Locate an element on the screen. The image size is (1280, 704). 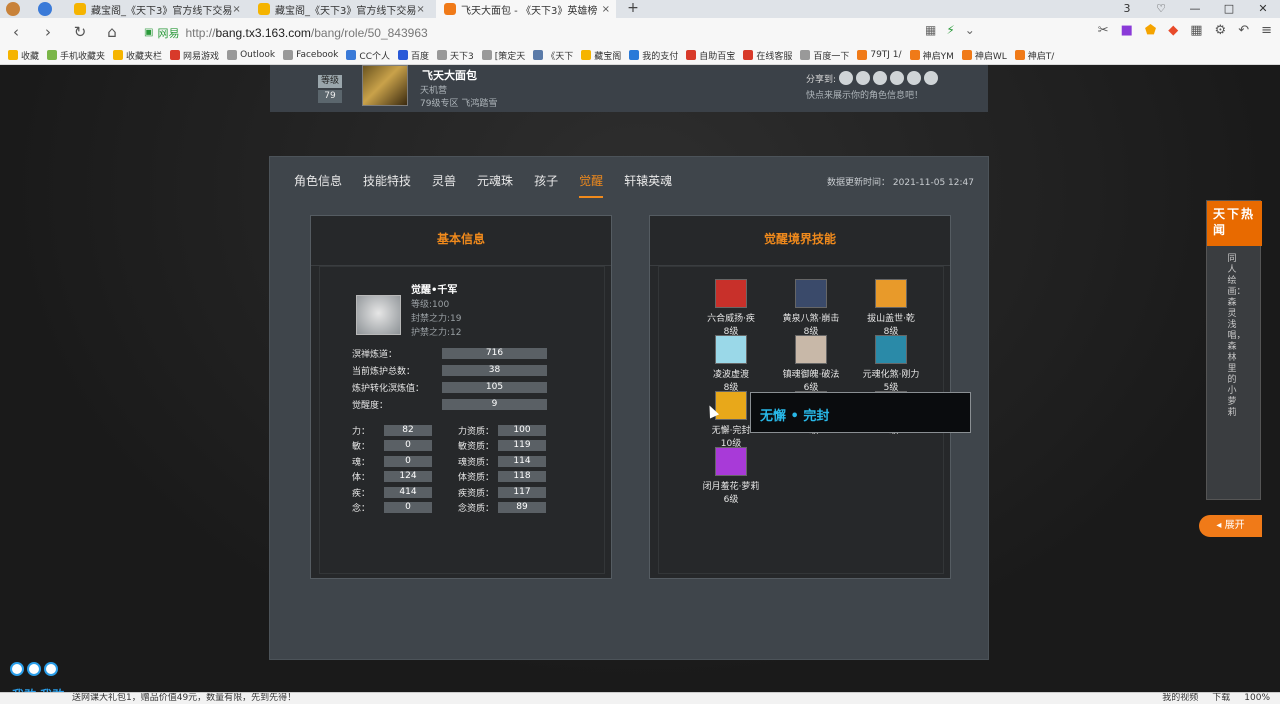
bookmark-item: 神启YM is located at coordinates (931, 55).